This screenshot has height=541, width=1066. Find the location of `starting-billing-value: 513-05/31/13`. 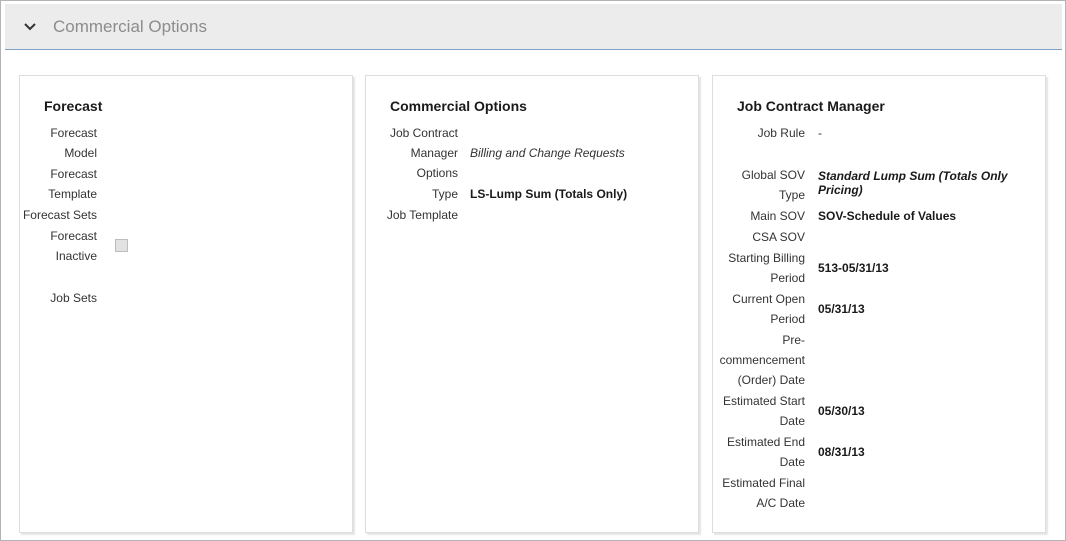

starting-billing-value: 513-05/31/13 is located at coordinates (853, 268).